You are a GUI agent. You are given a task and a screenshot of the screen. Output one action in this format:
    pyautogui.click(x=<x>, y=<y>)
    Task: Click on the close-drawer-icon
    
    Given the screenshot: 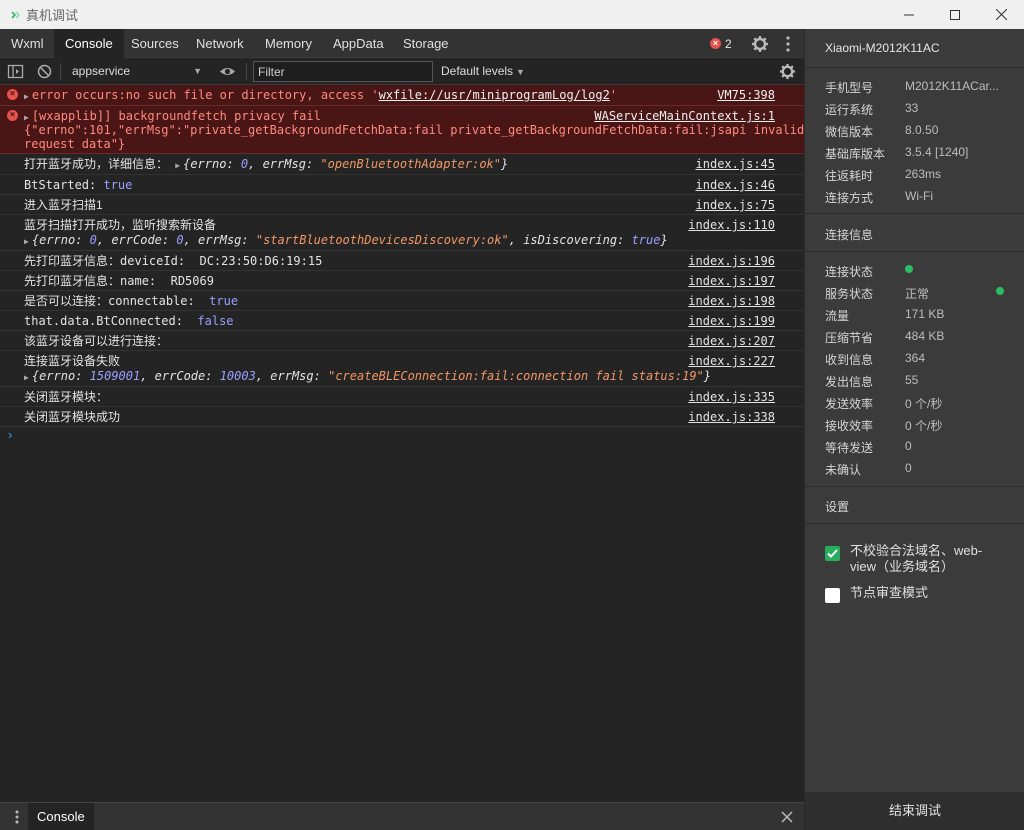 What is the action you would take?
    pyautogui.click(x=787, y=817)
    